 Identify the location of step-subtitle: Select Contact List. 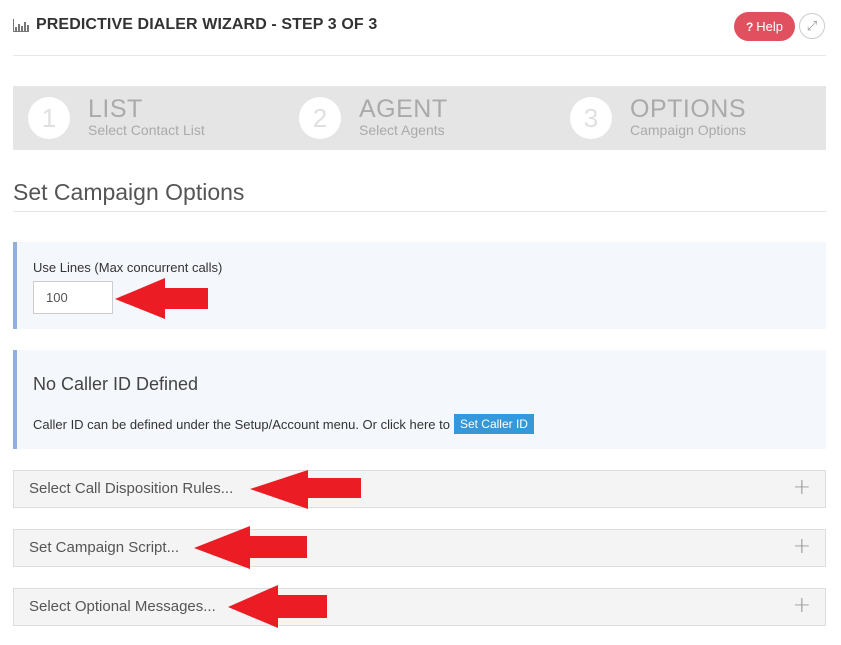
(146, 130).